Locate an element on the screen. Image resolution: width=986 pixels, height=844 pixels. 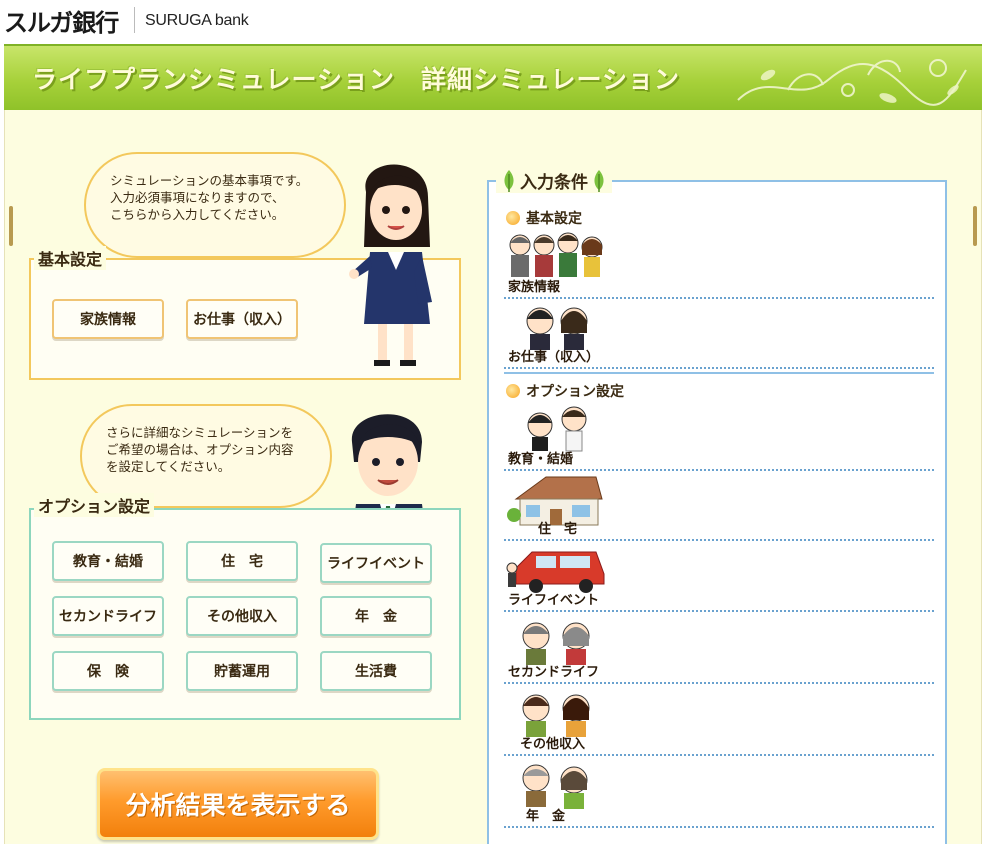
other-income-button: その他収入 is located at coordinates (242, 616).